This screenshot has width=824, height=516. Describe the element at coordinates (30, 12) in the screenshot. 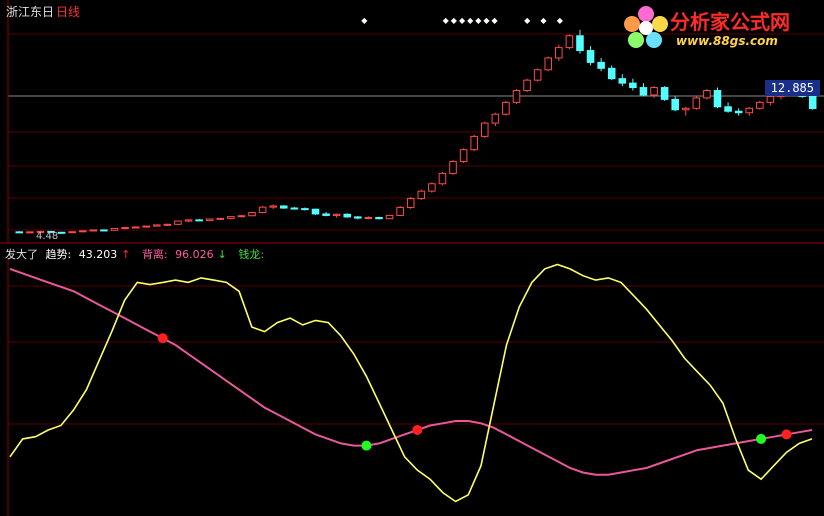

I see `stock-name: 浙江东日` at that location.